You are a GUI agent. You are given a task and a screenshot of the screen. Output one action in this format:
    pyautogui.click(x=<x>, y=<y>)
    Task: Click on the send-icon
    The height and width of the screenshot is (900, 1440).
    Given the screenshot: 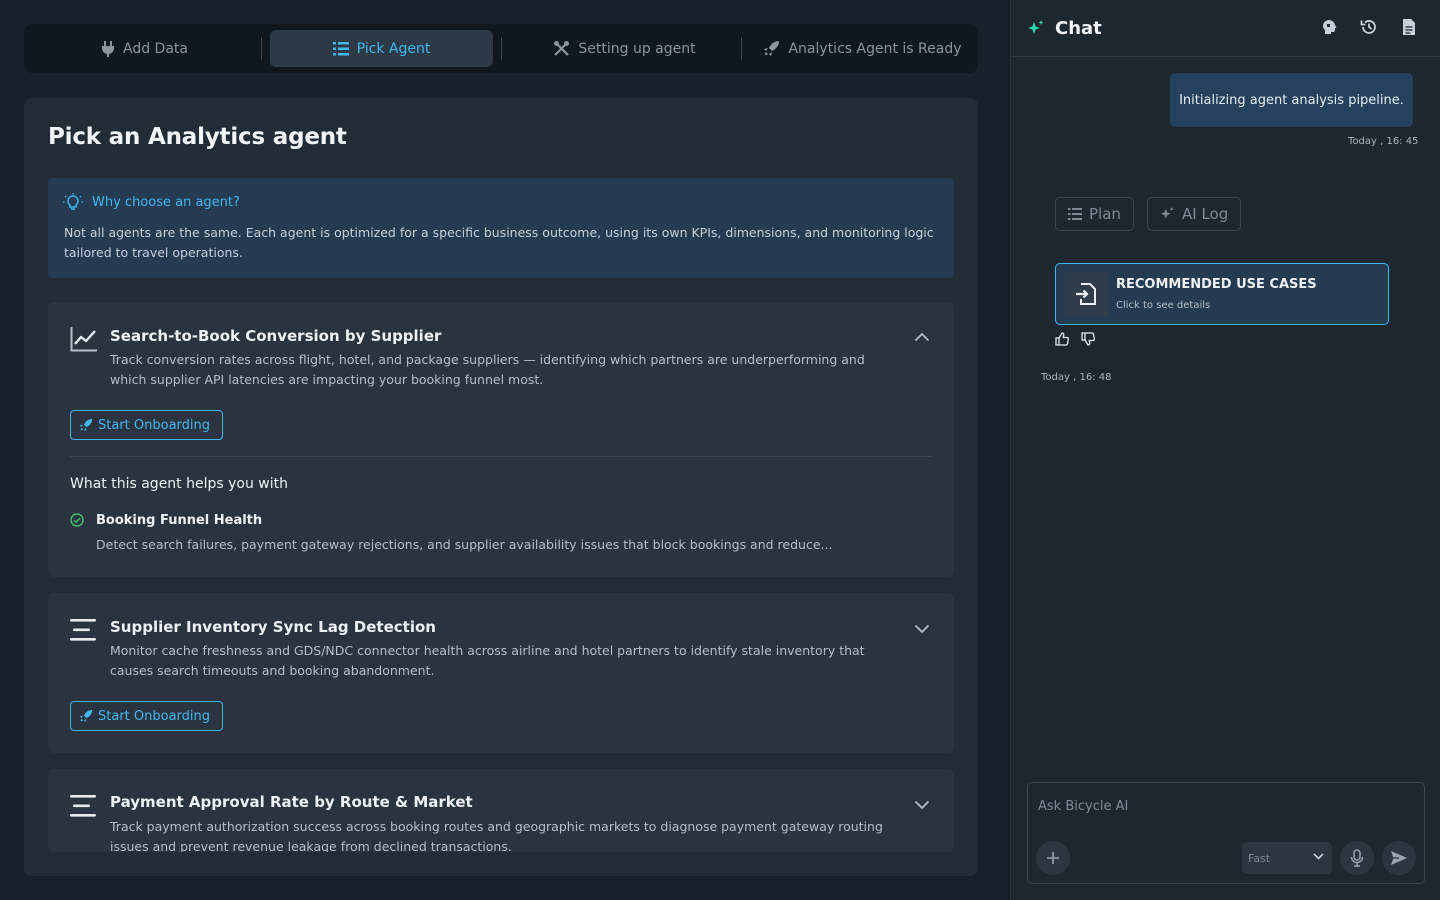 What is the action you would take?
    pyautogui.click(x=1399, y=858)
    